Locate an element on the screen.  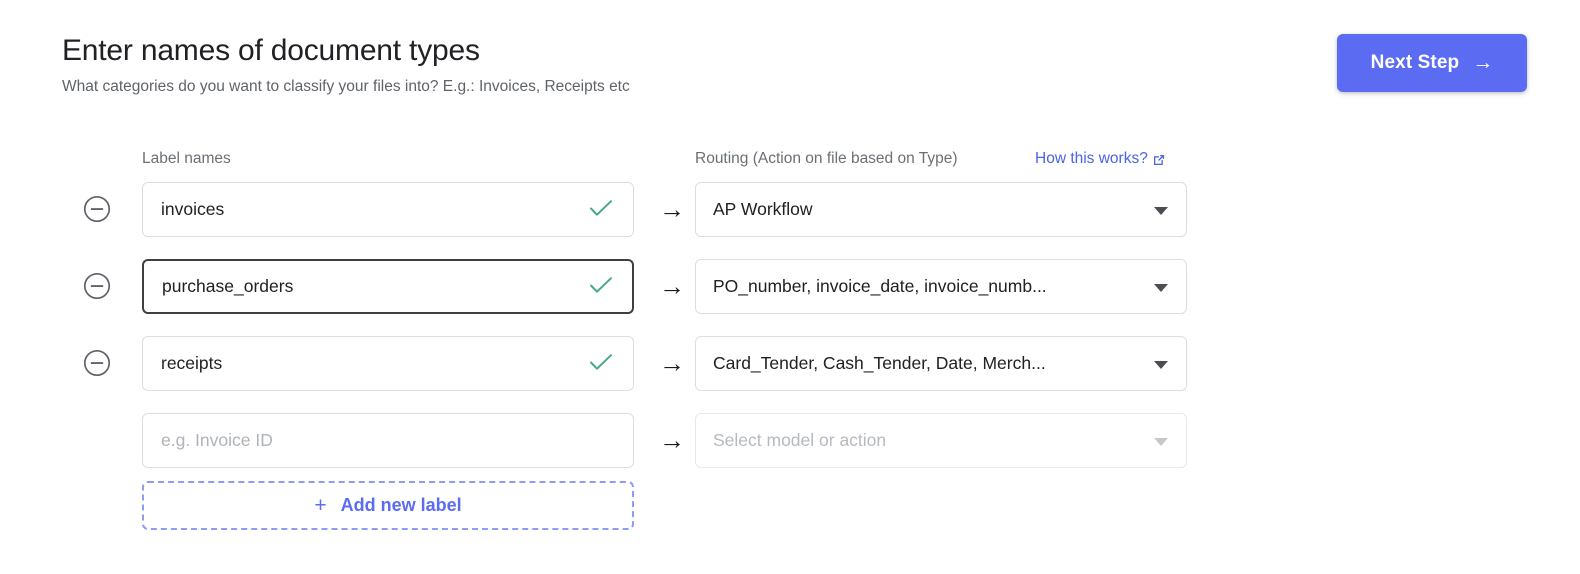
add-new-label-text: Add new label is located at coordinates (401, 505).